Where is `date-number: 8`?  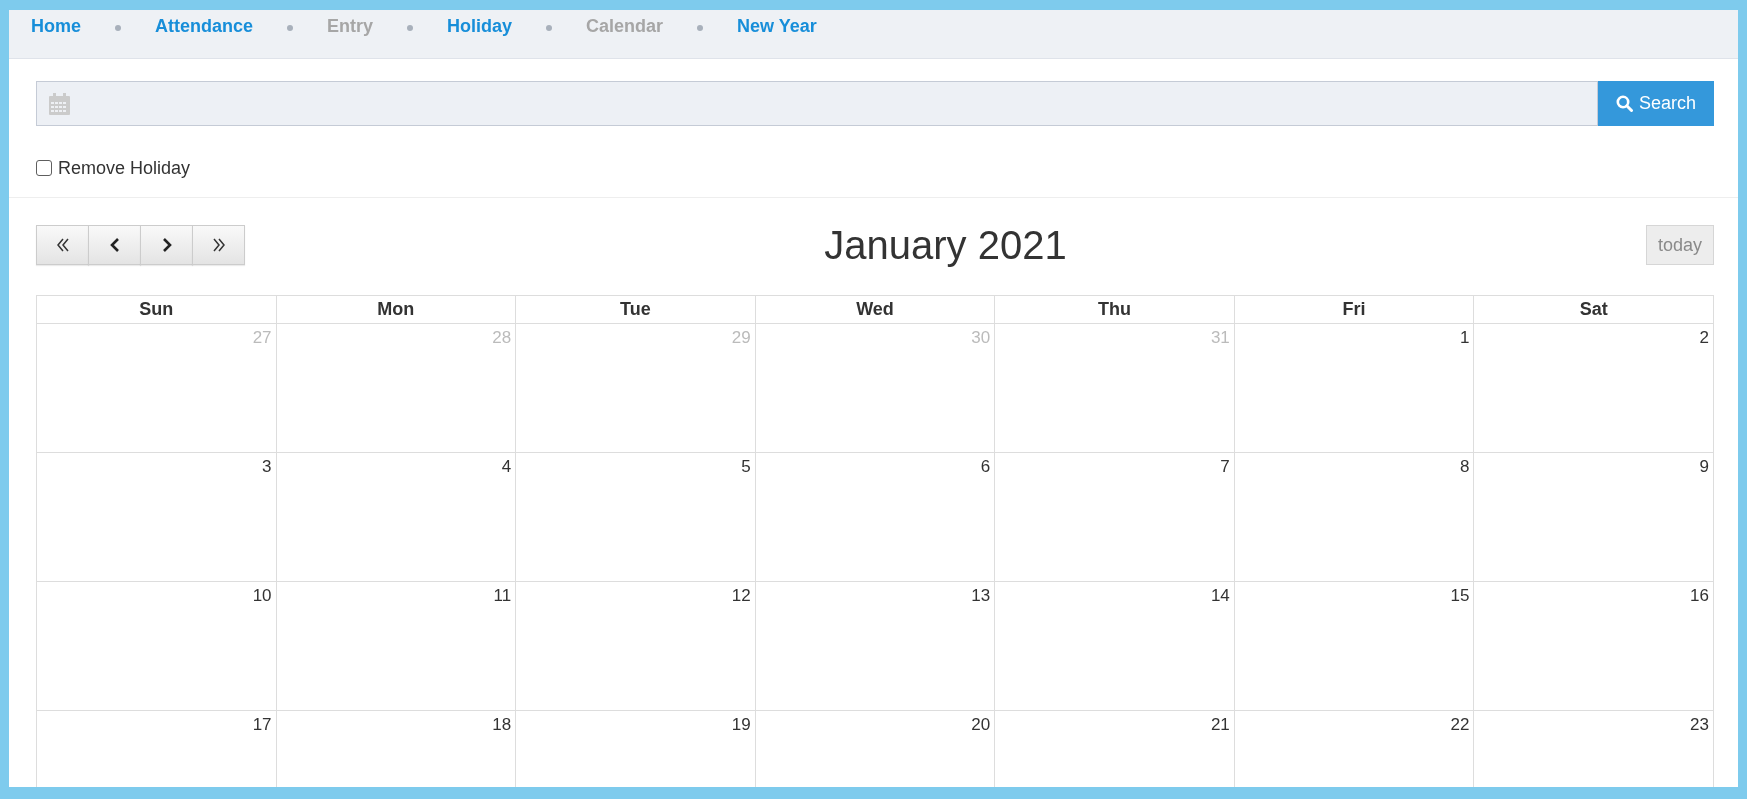
date-number: 8 is located at coordinates (1464, 467).